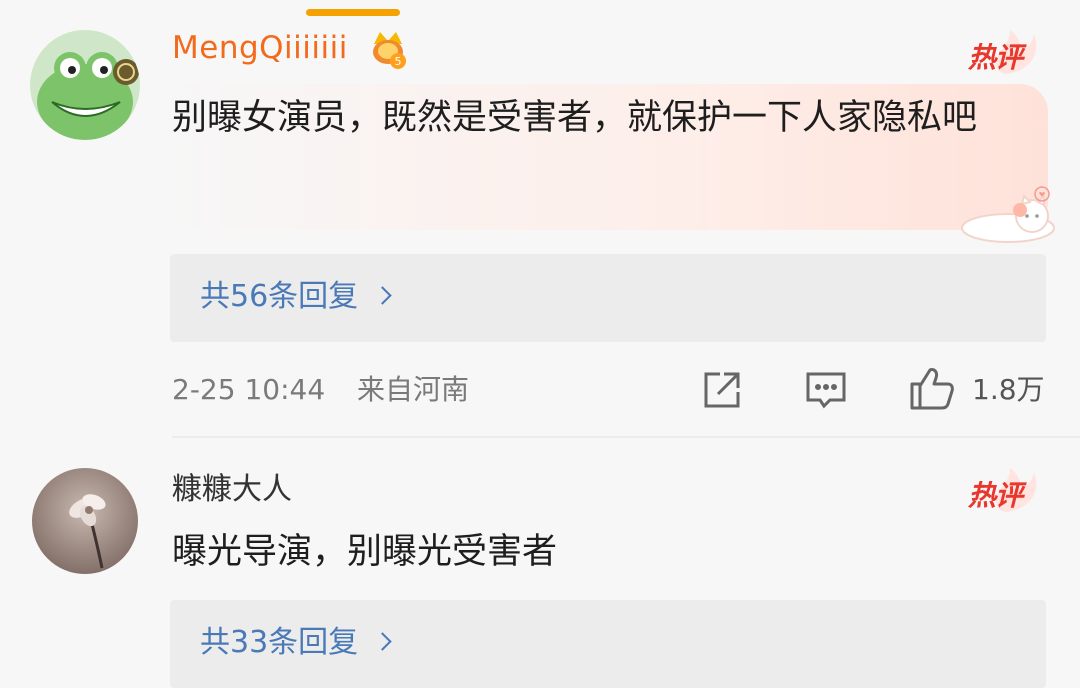  I want to click on view-replies-link: 共33条回复, so click(296, 643).